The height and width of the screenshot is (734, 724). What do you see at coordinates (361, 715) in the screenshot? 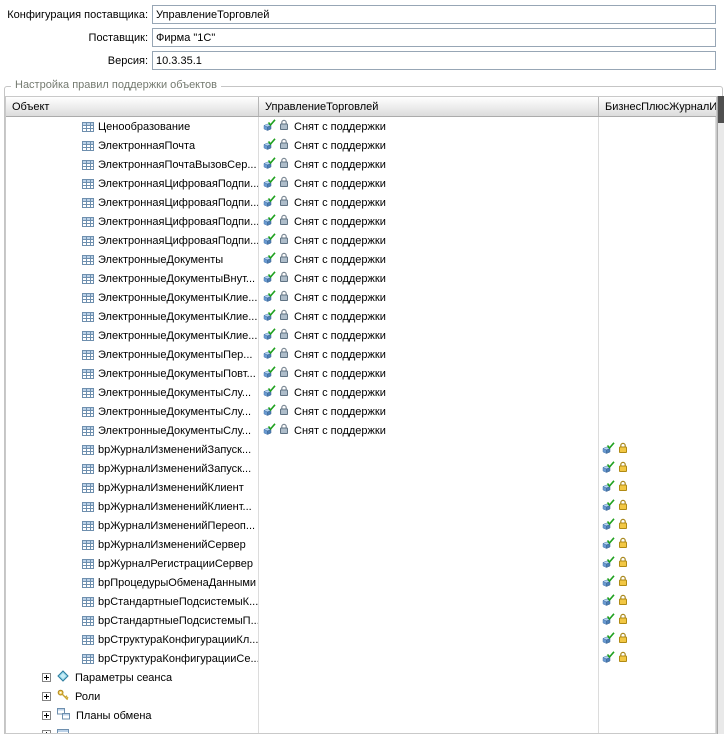
I see `tree-node-row: Планы обмена` at bounding box center [361, 715].